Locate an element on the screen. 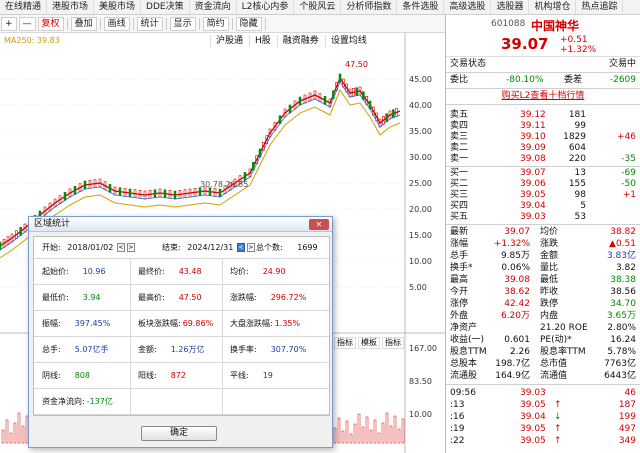 The width and height of the screenshot is (640, 453). nav-item-8: 条件选股 is located at coordinates (421, 7).